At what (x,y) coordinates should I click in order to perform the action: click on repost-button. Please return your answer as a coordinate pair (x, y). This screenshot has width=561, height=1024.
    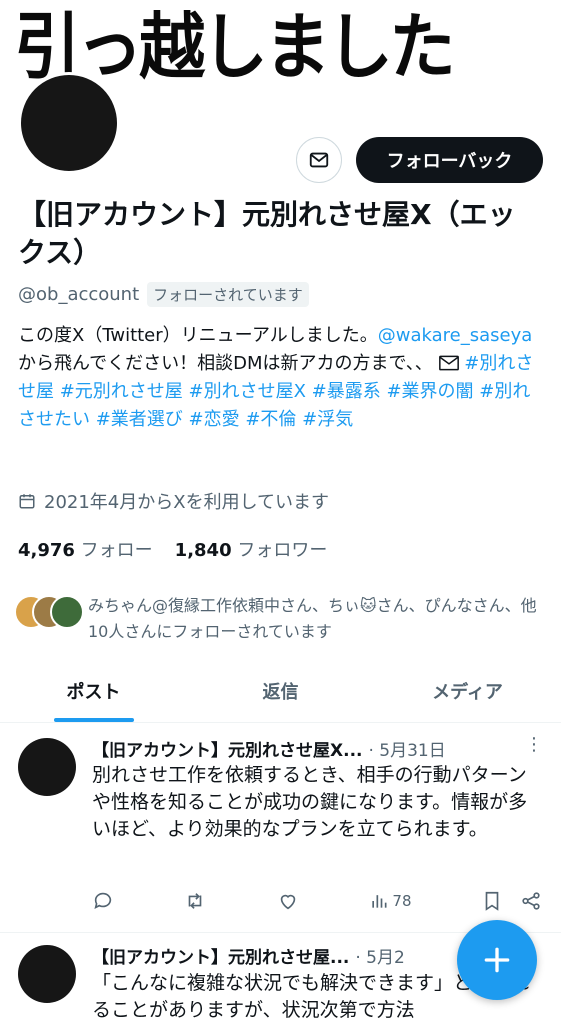
    Looking at the image, I should click on (195, 901).